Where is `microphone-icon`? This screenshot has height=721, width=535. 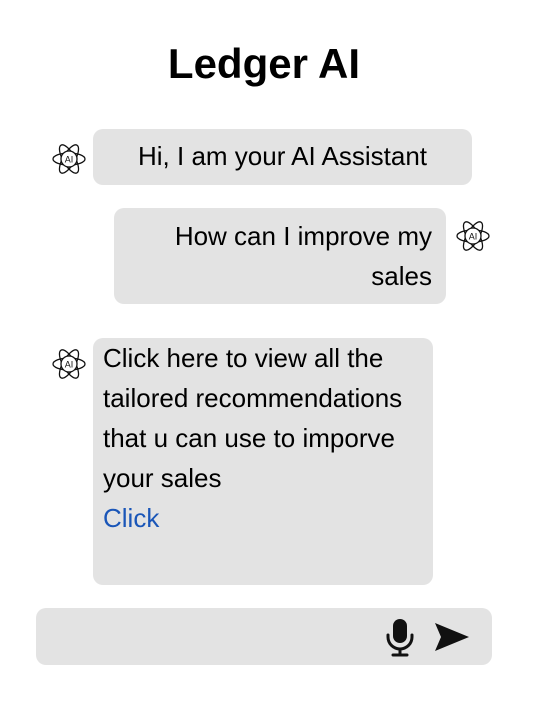
microphone-icon is located at coordinates (400, 638).